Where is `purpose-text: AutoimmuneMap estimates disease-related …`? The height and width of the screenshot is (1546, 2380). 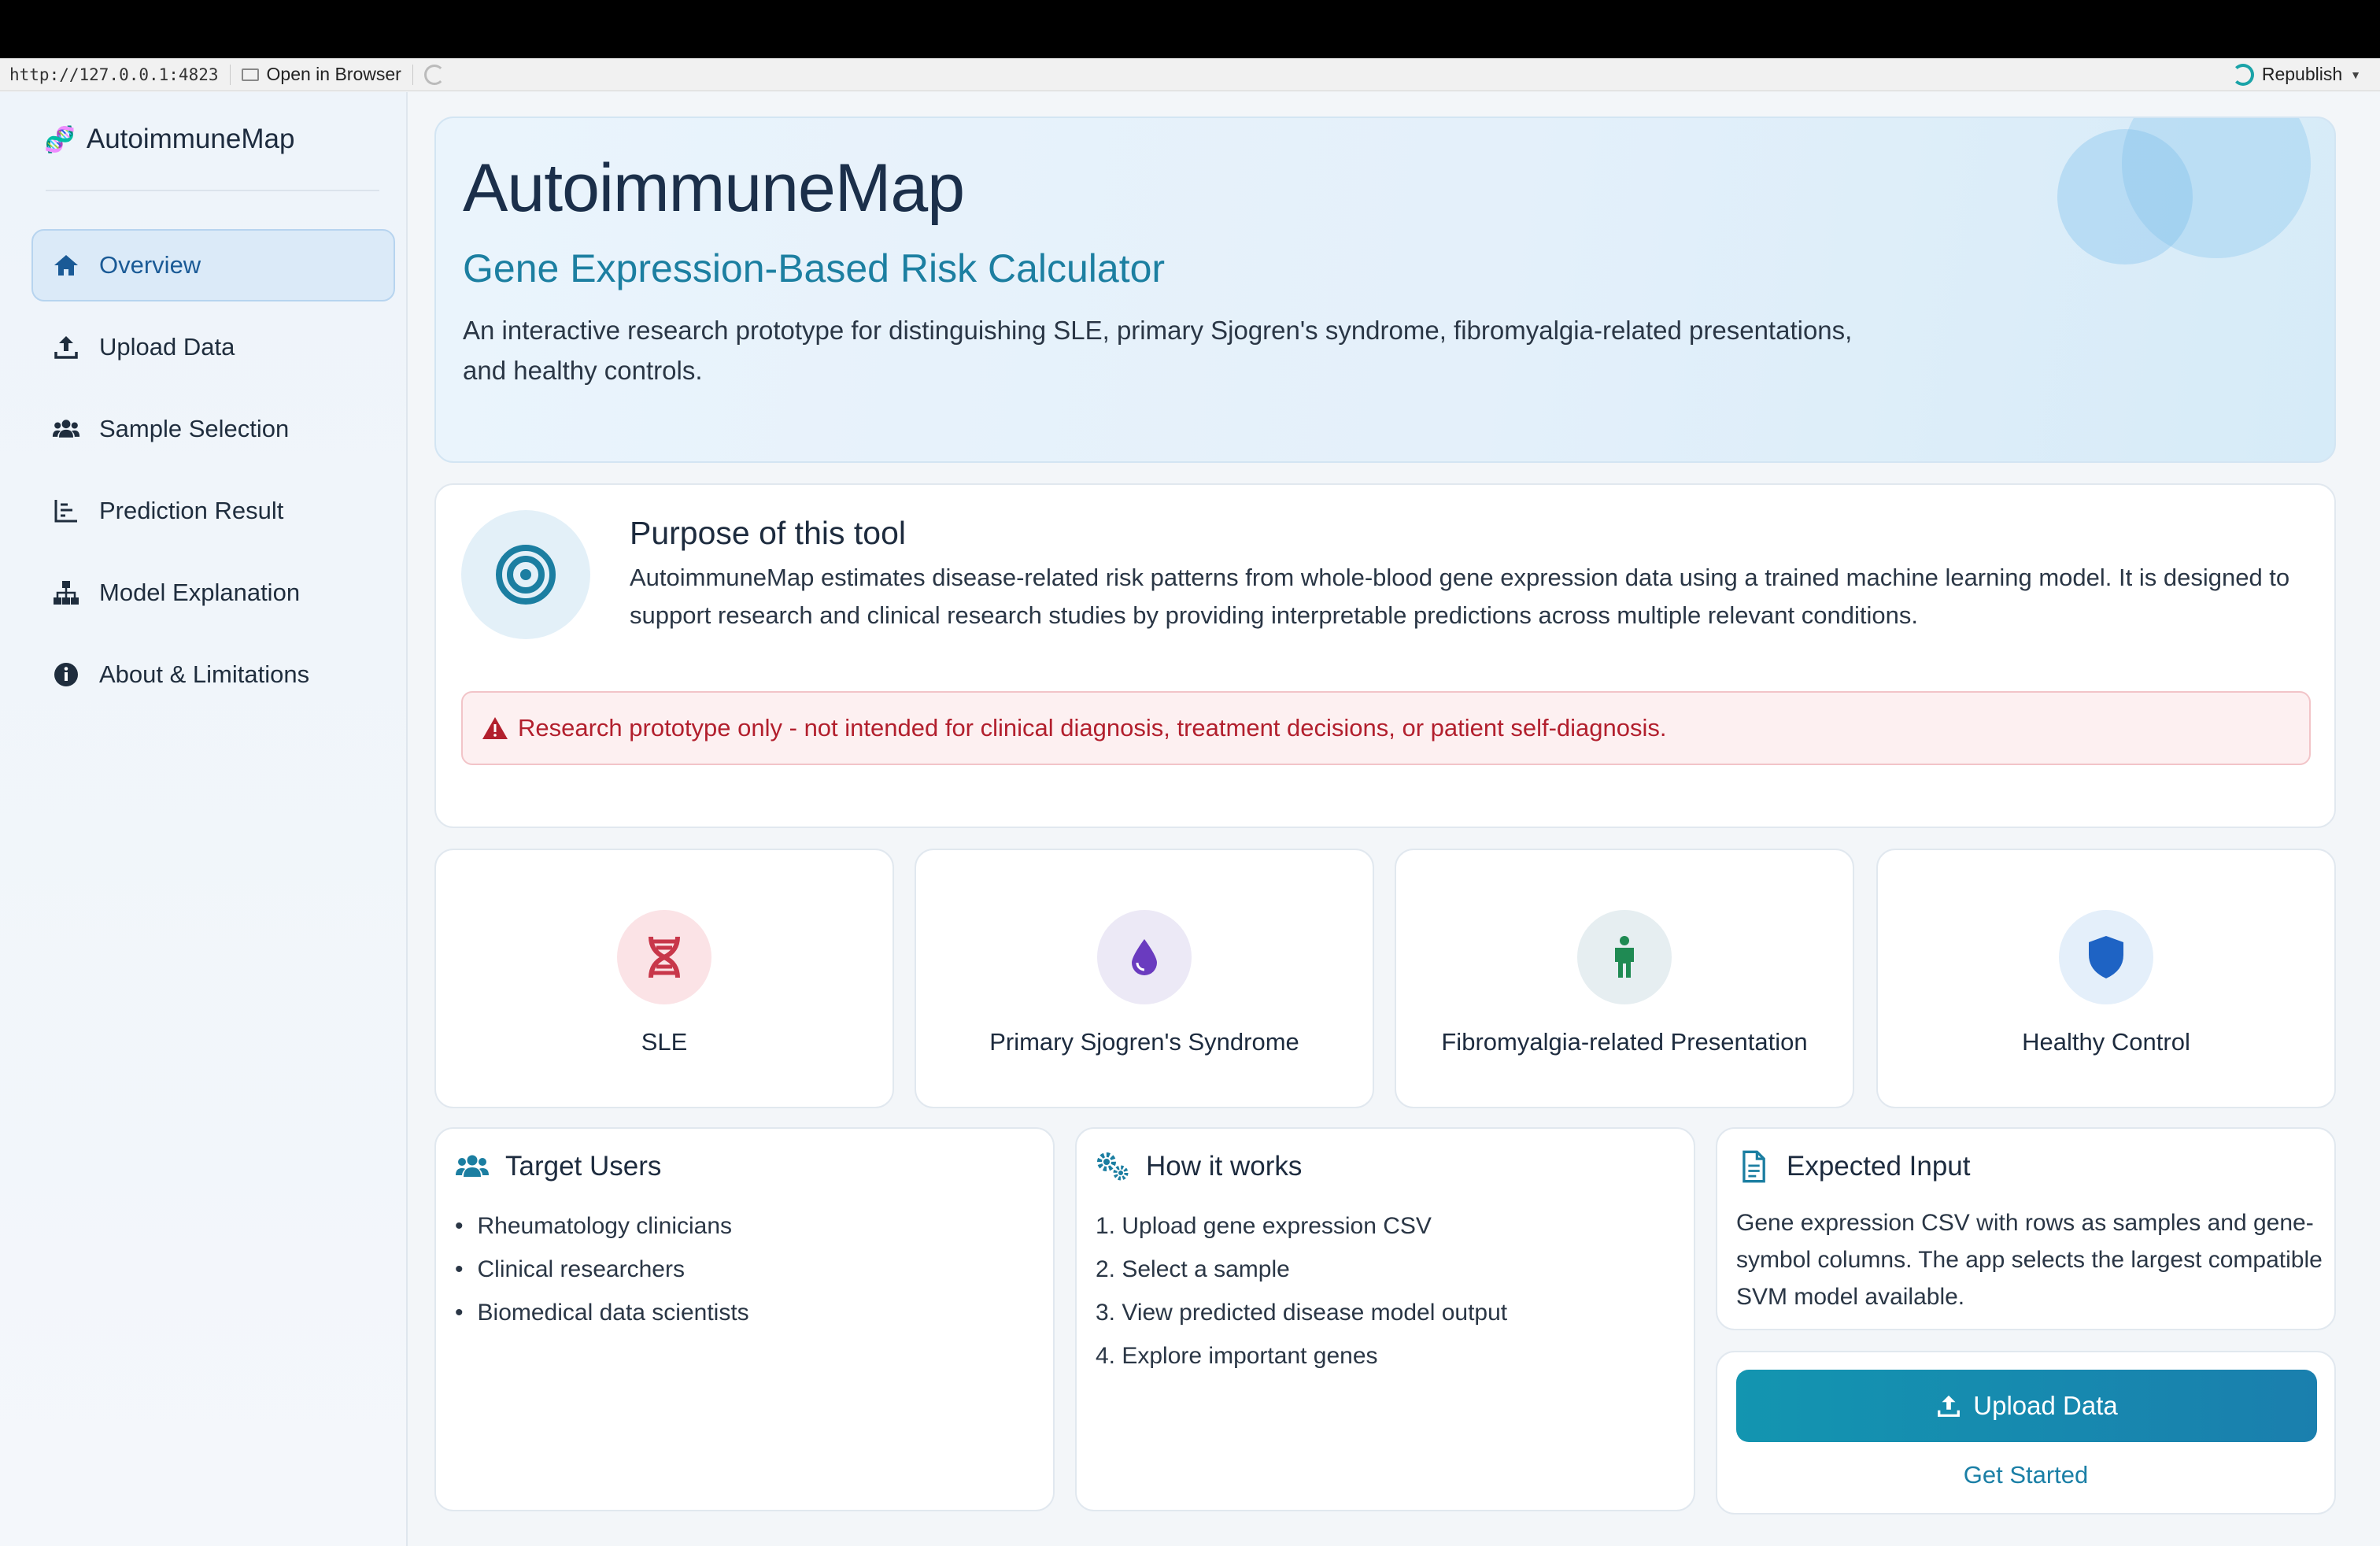
purpose-text: AutoimmuneMap estimates disease-related … is located at coordinates (1460, 596).